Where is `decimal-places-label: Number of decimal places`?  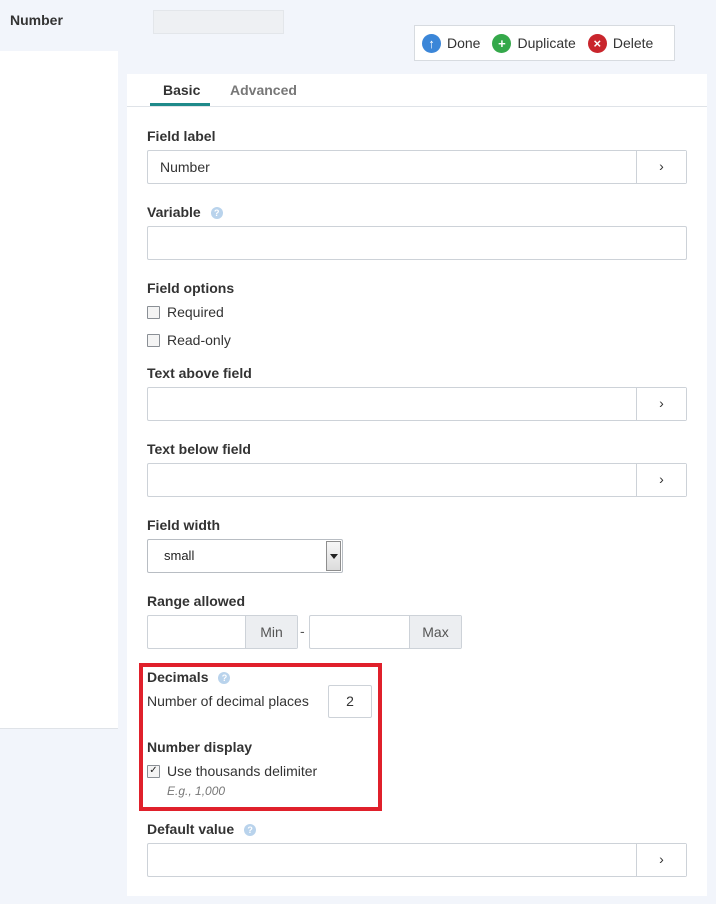 decimal-places-label: Number of decimal places is located at coordinates (228, 701).